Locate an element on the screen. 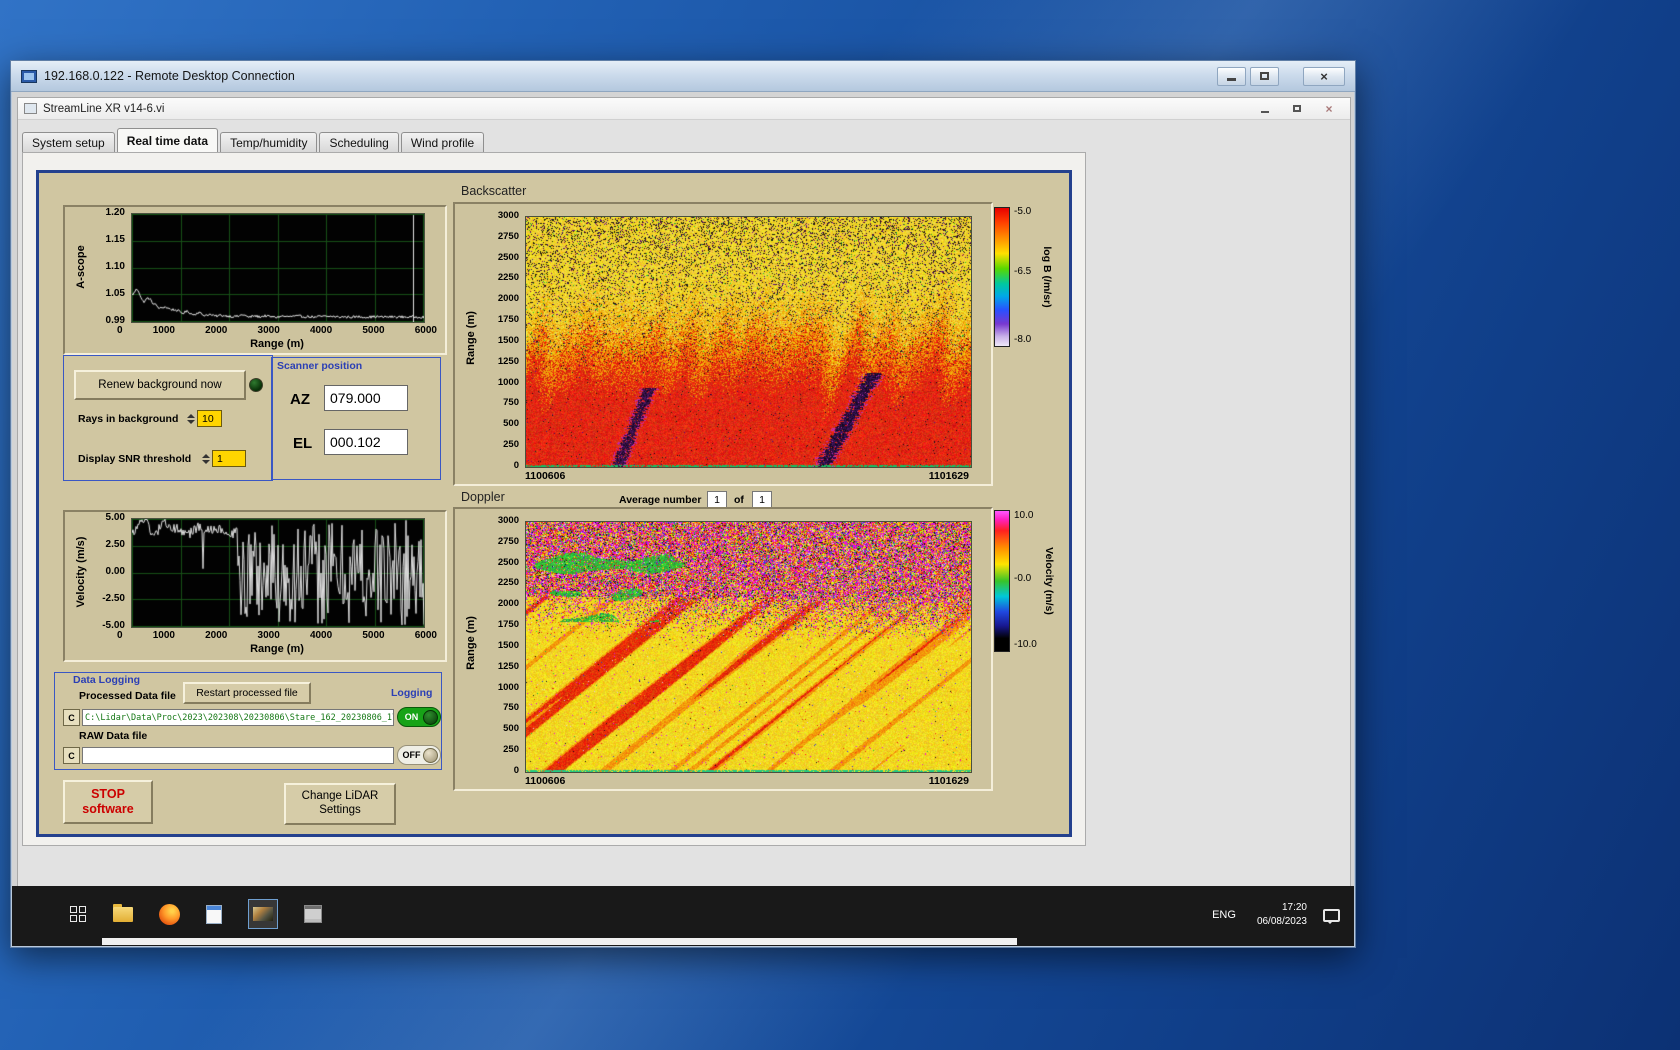  taskbar: ENG 17:20 06/08/2023 is located at coordinates (683, 916).